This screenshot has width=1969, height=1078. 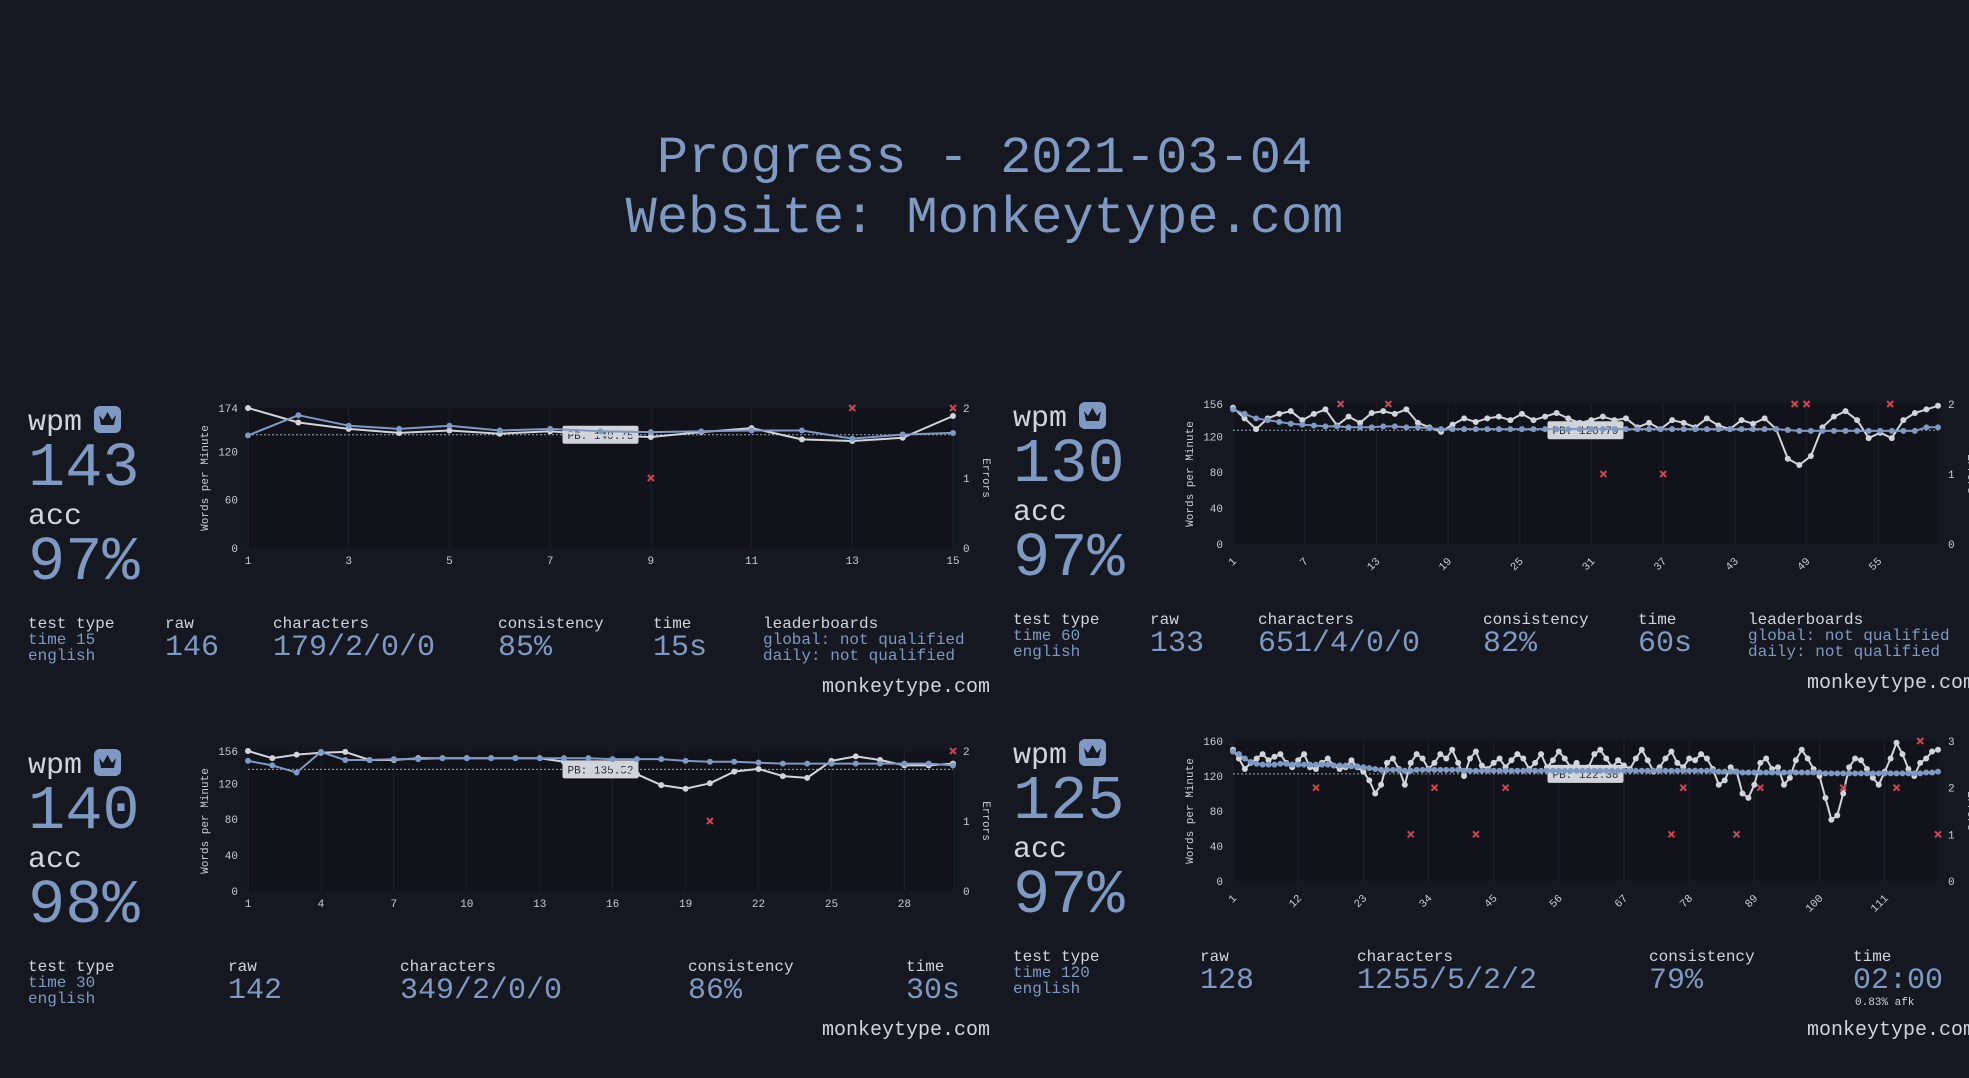 I want to click on x-tick-label: 19, so click(x=1446, y=565).